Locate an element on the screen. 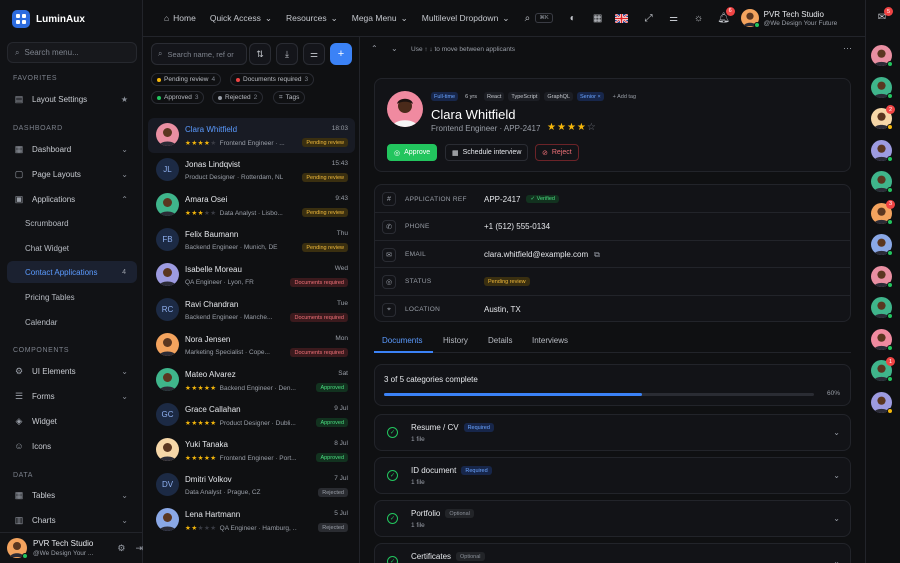 The height and width of the screenshot is (563, 900). applicant-rating: ★★★★☆ is located at coordinates (572, 127).